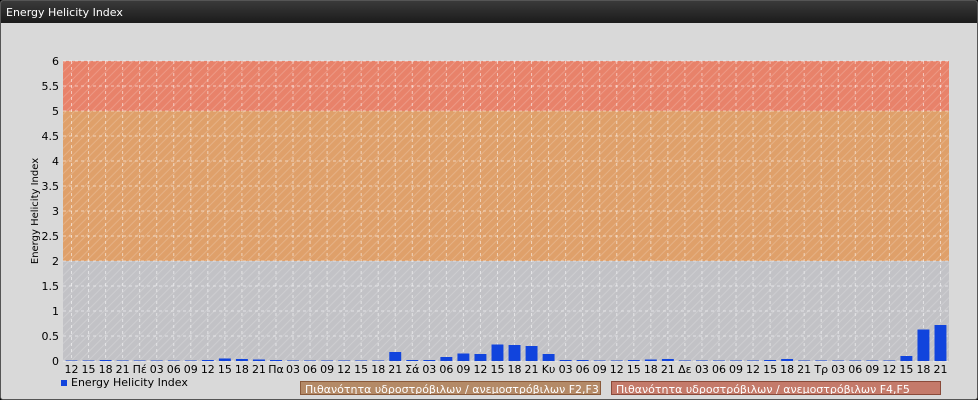  What do you see at coordinates (64, 383) in the screenshot?
I see `legend-swatch` at bounding box center [64, 383].